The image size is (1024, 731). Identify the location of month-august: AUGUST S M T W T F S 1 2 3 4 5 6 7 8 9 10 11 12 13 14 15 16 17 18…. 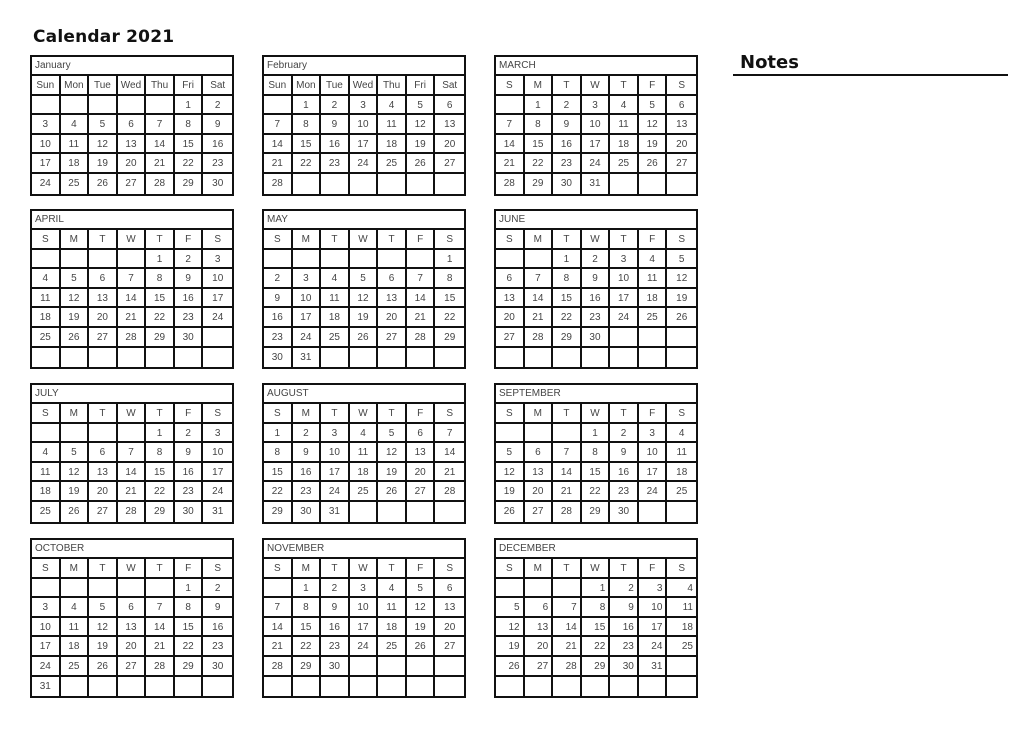
(364, 453).